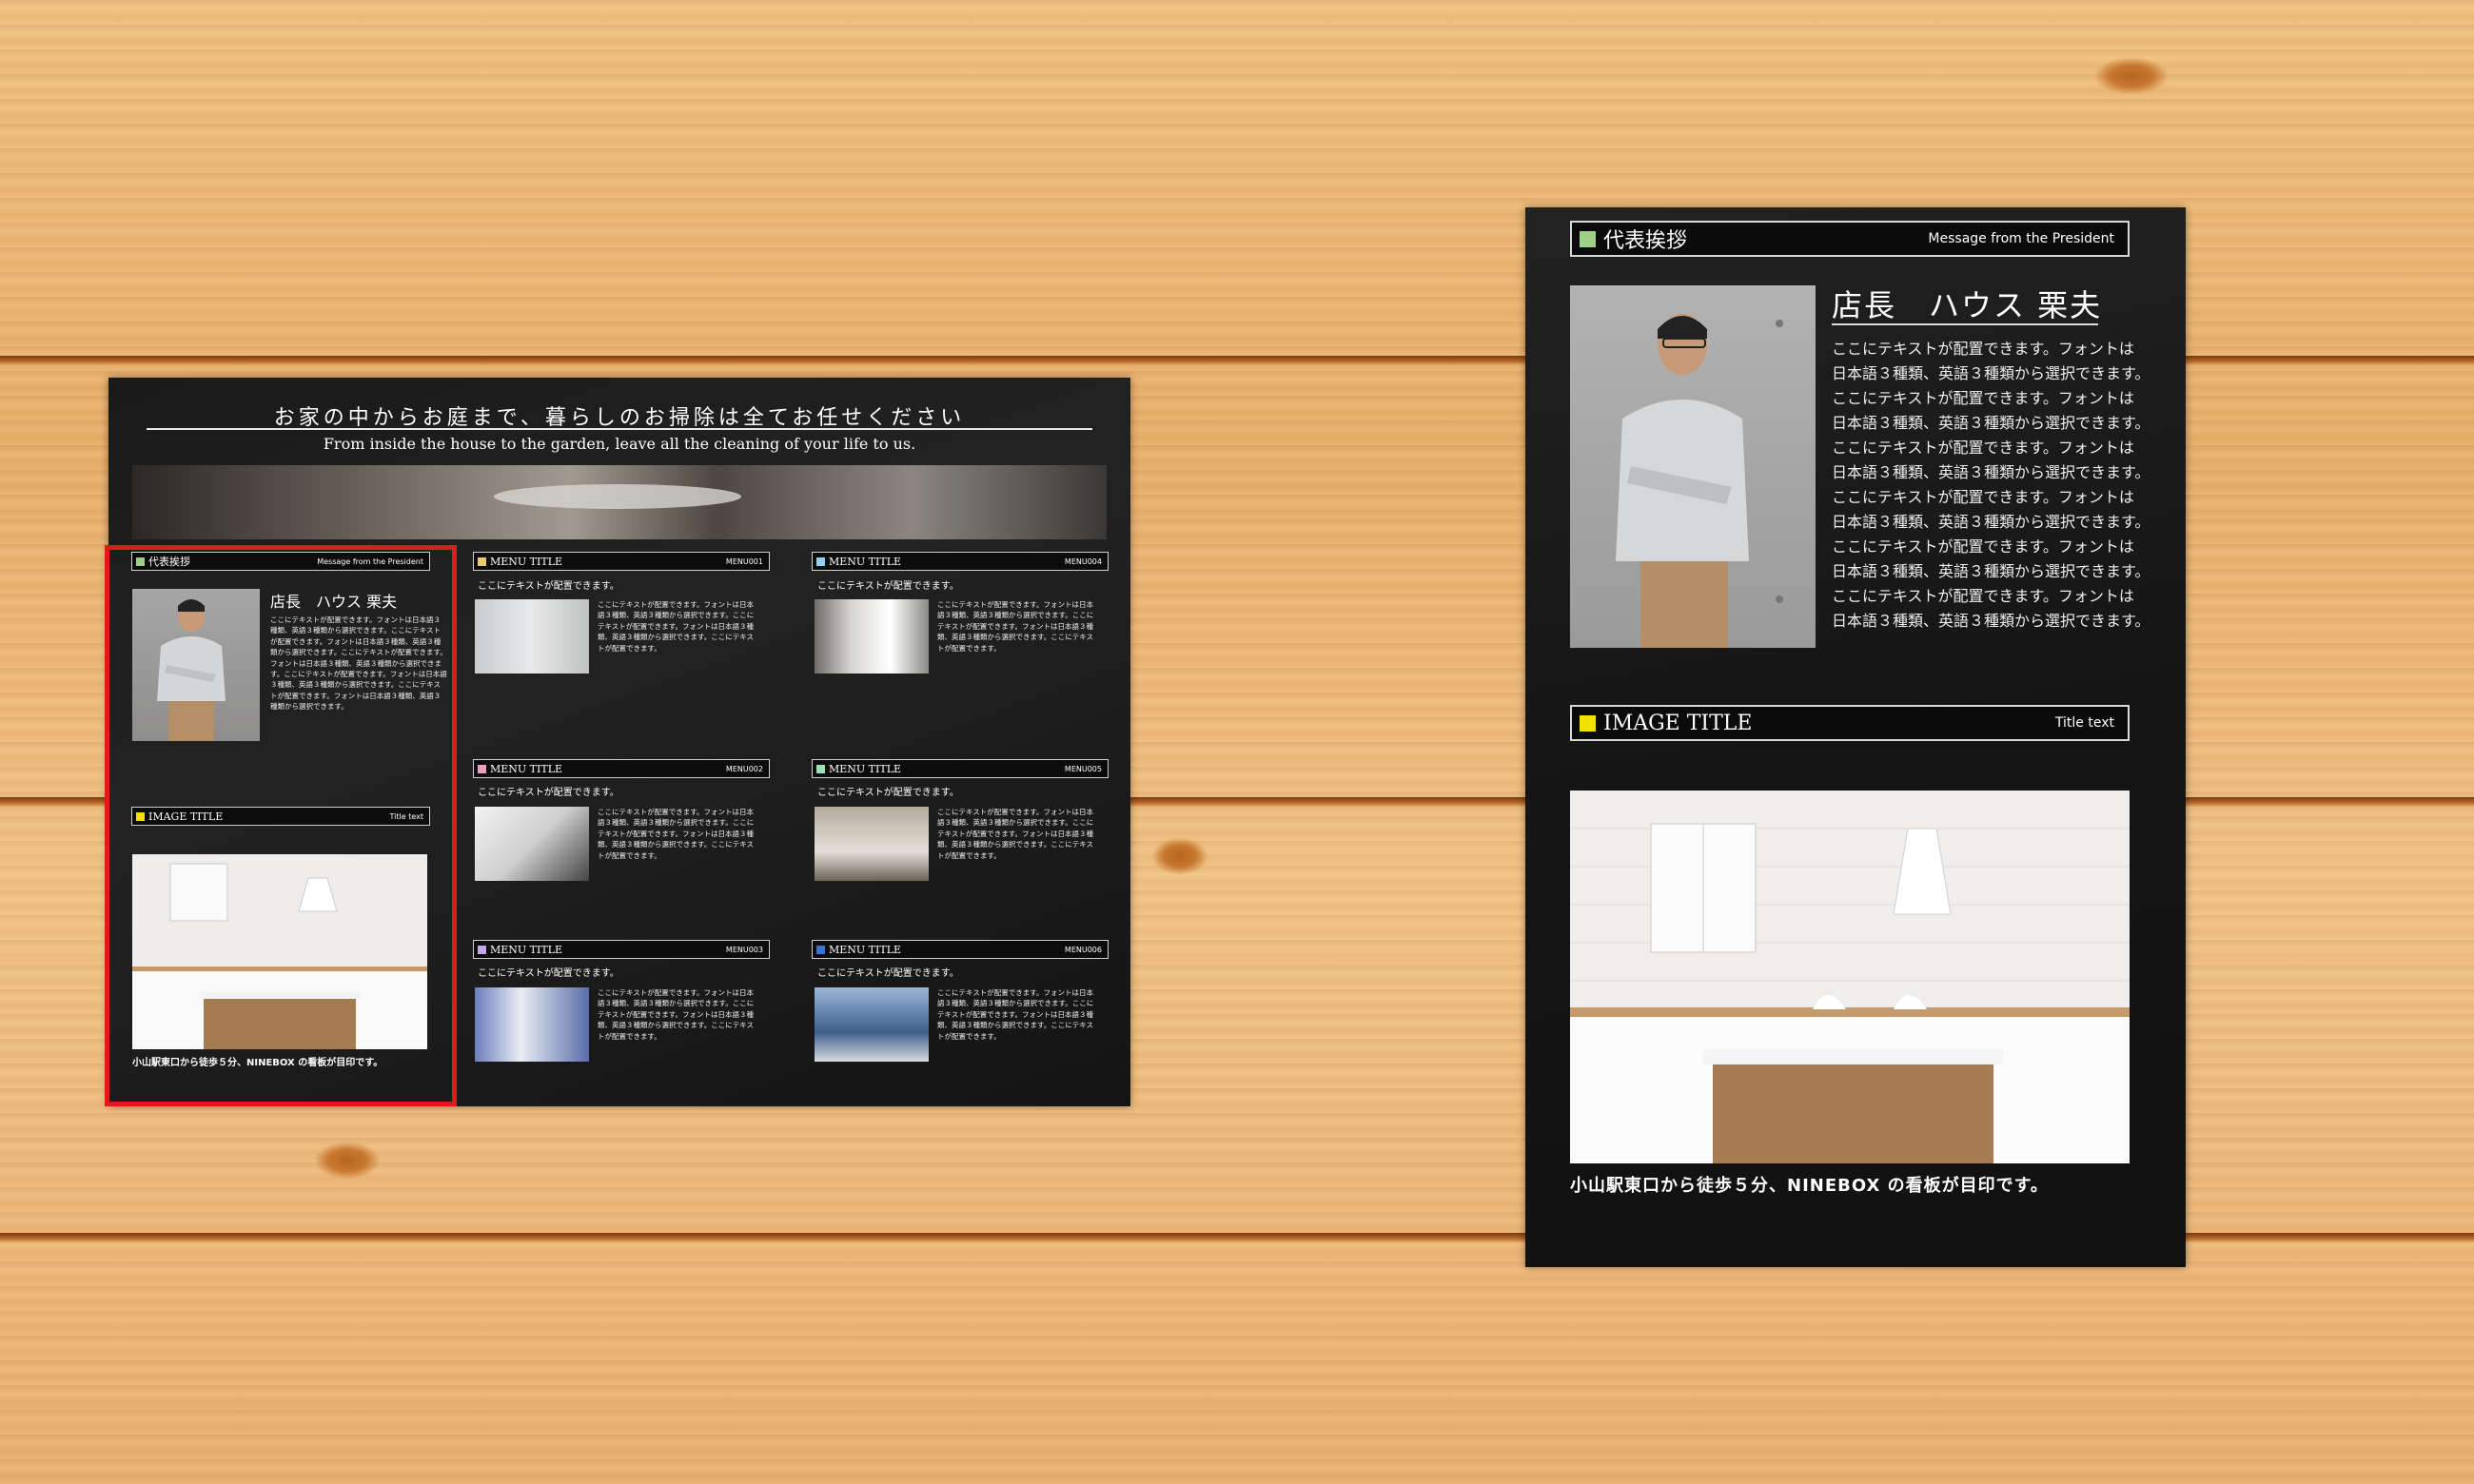 The height and width of the screenshot is (1484, 2474). What do you see at coordinates (960, 561) in the screenshot?
I see `menu-title-bar: MENU TITLE MENU004` at bounding box center [960, 561].